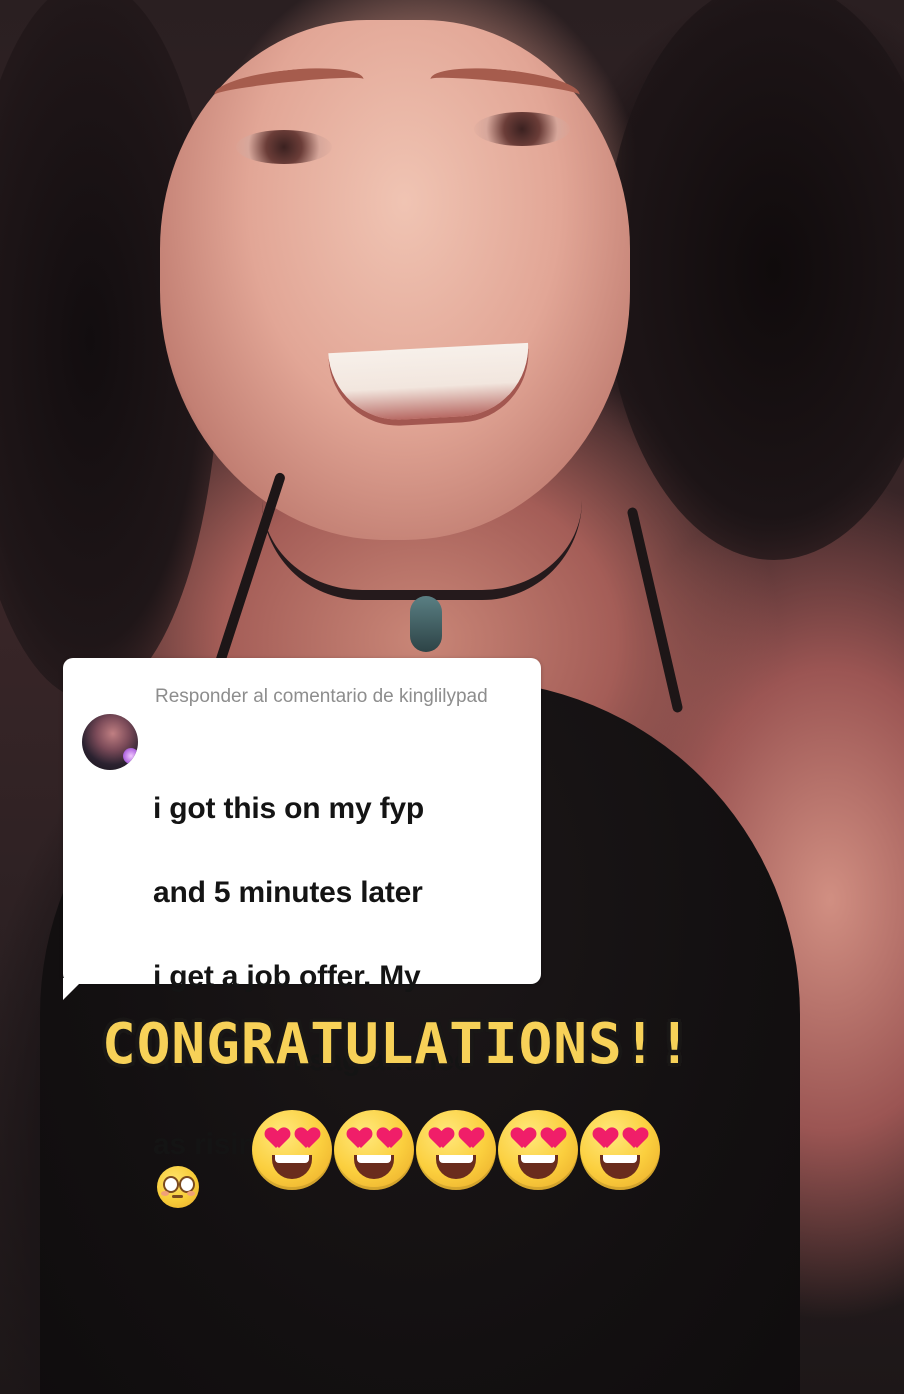  Describe the element at coordinates (177, 1196) in the screenshot. I see `flushed-mouth` at that location.